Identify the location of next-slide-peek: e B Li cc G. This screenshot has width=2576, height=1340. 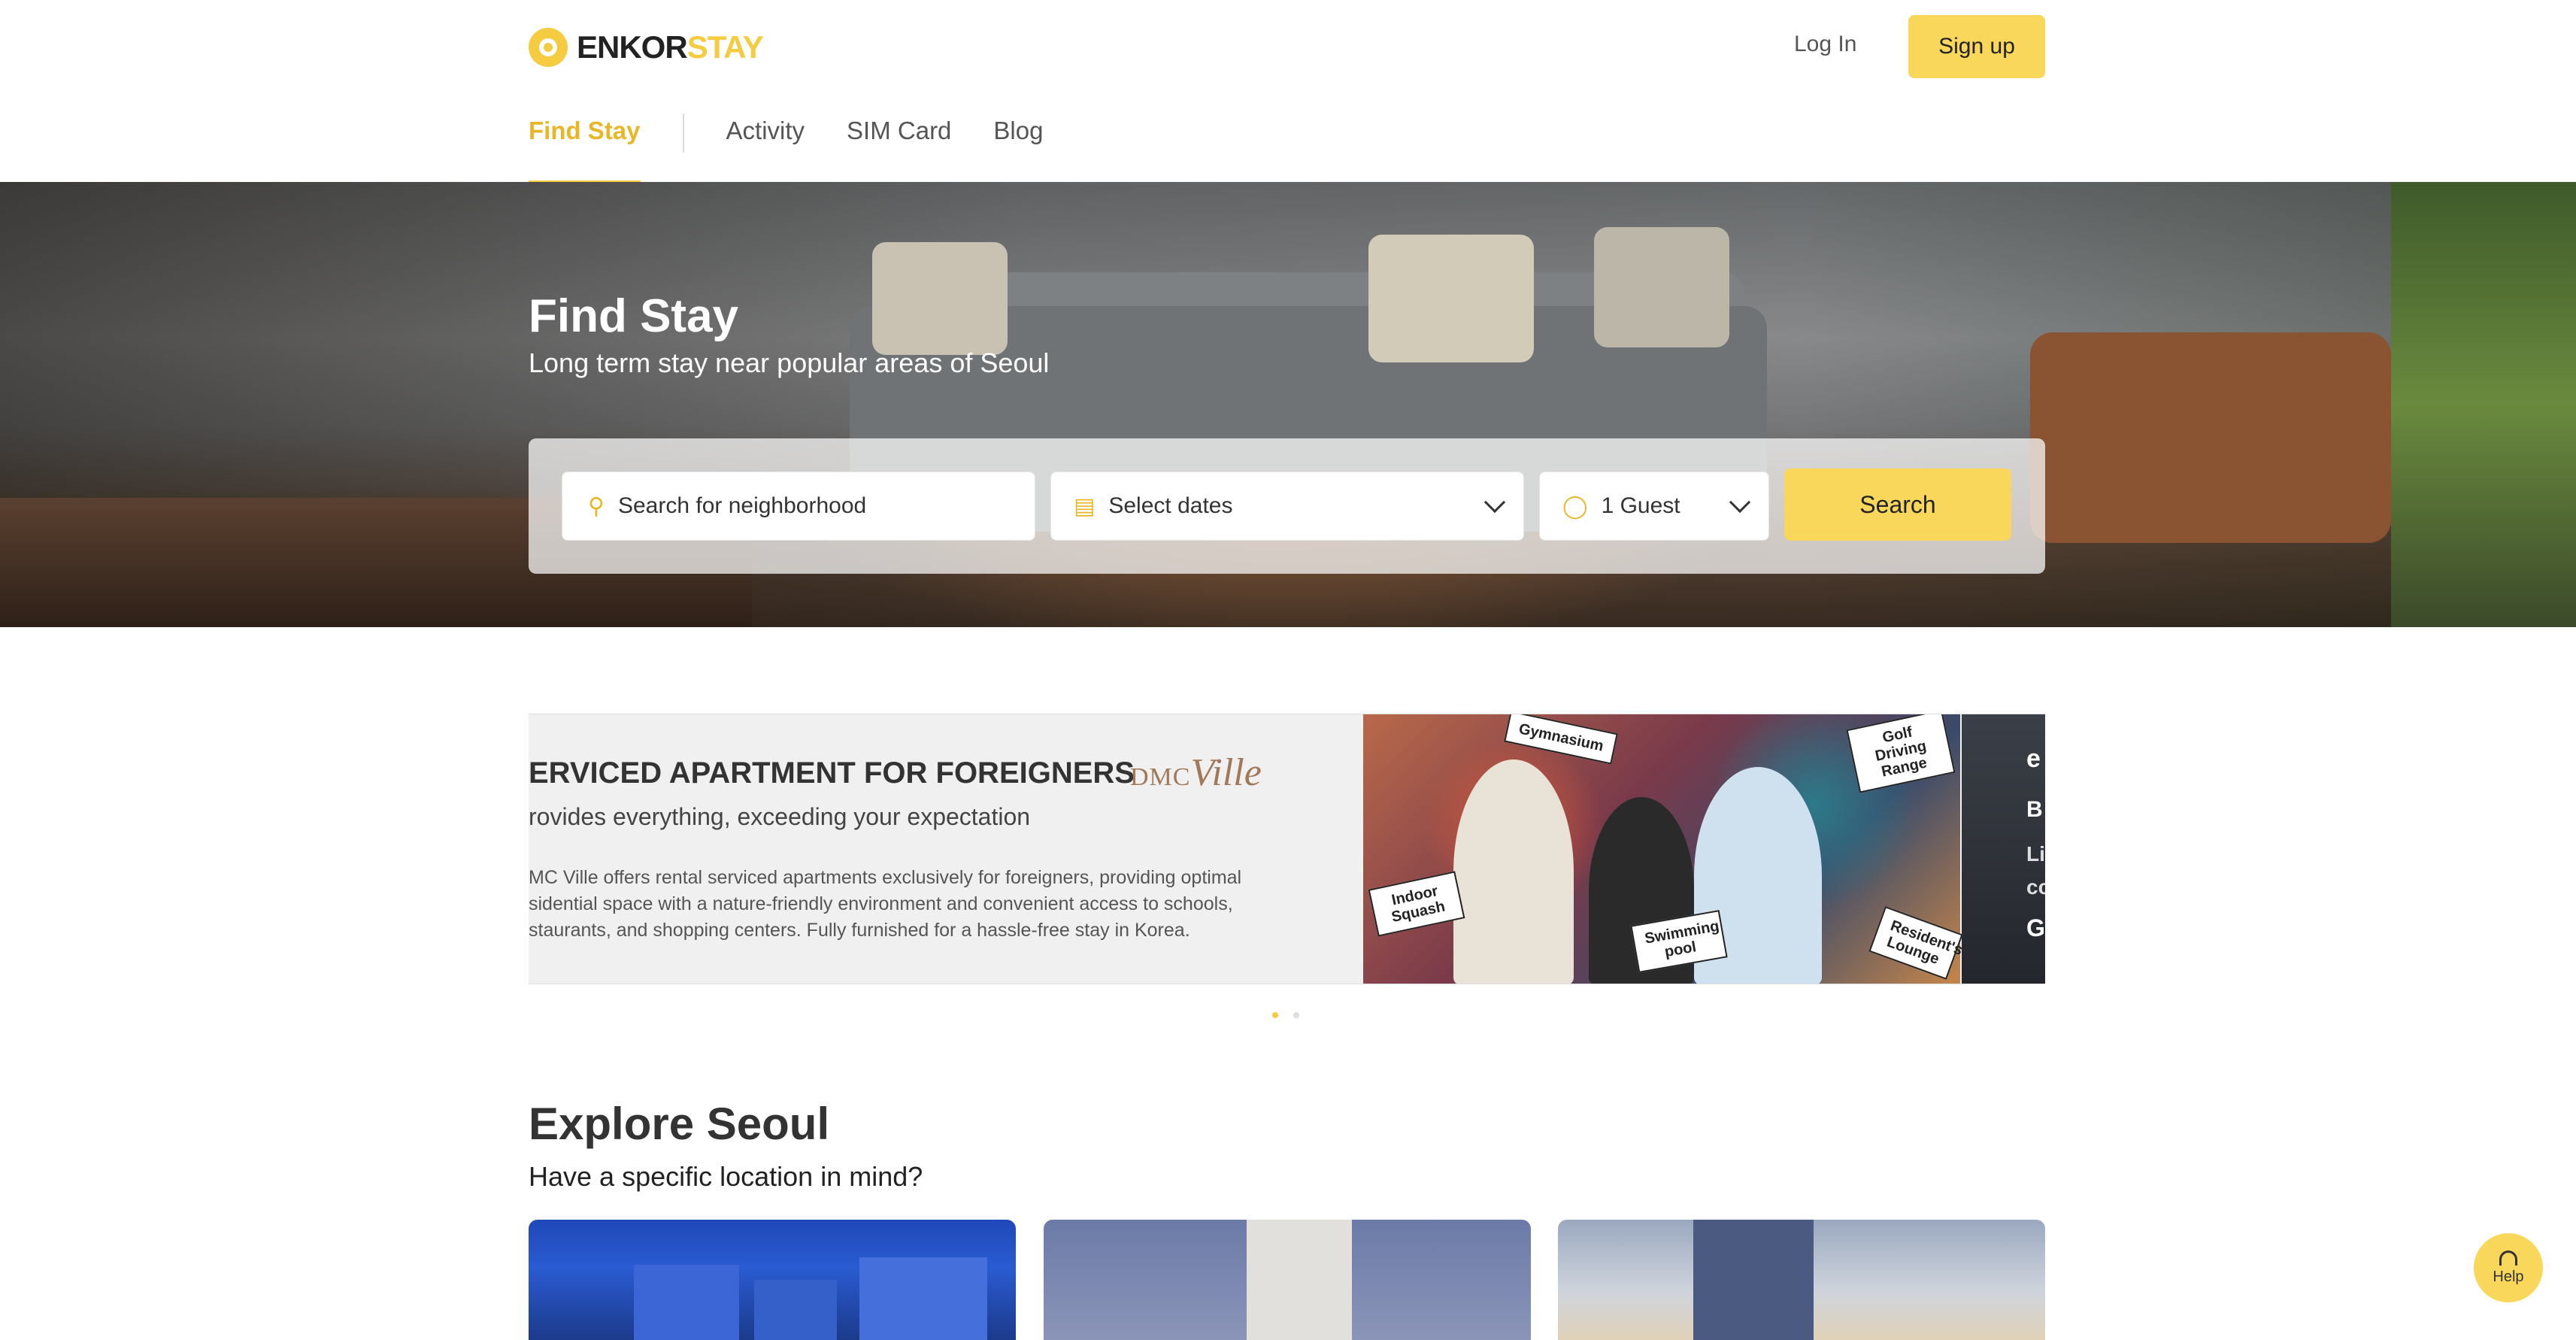
(2003, 849).